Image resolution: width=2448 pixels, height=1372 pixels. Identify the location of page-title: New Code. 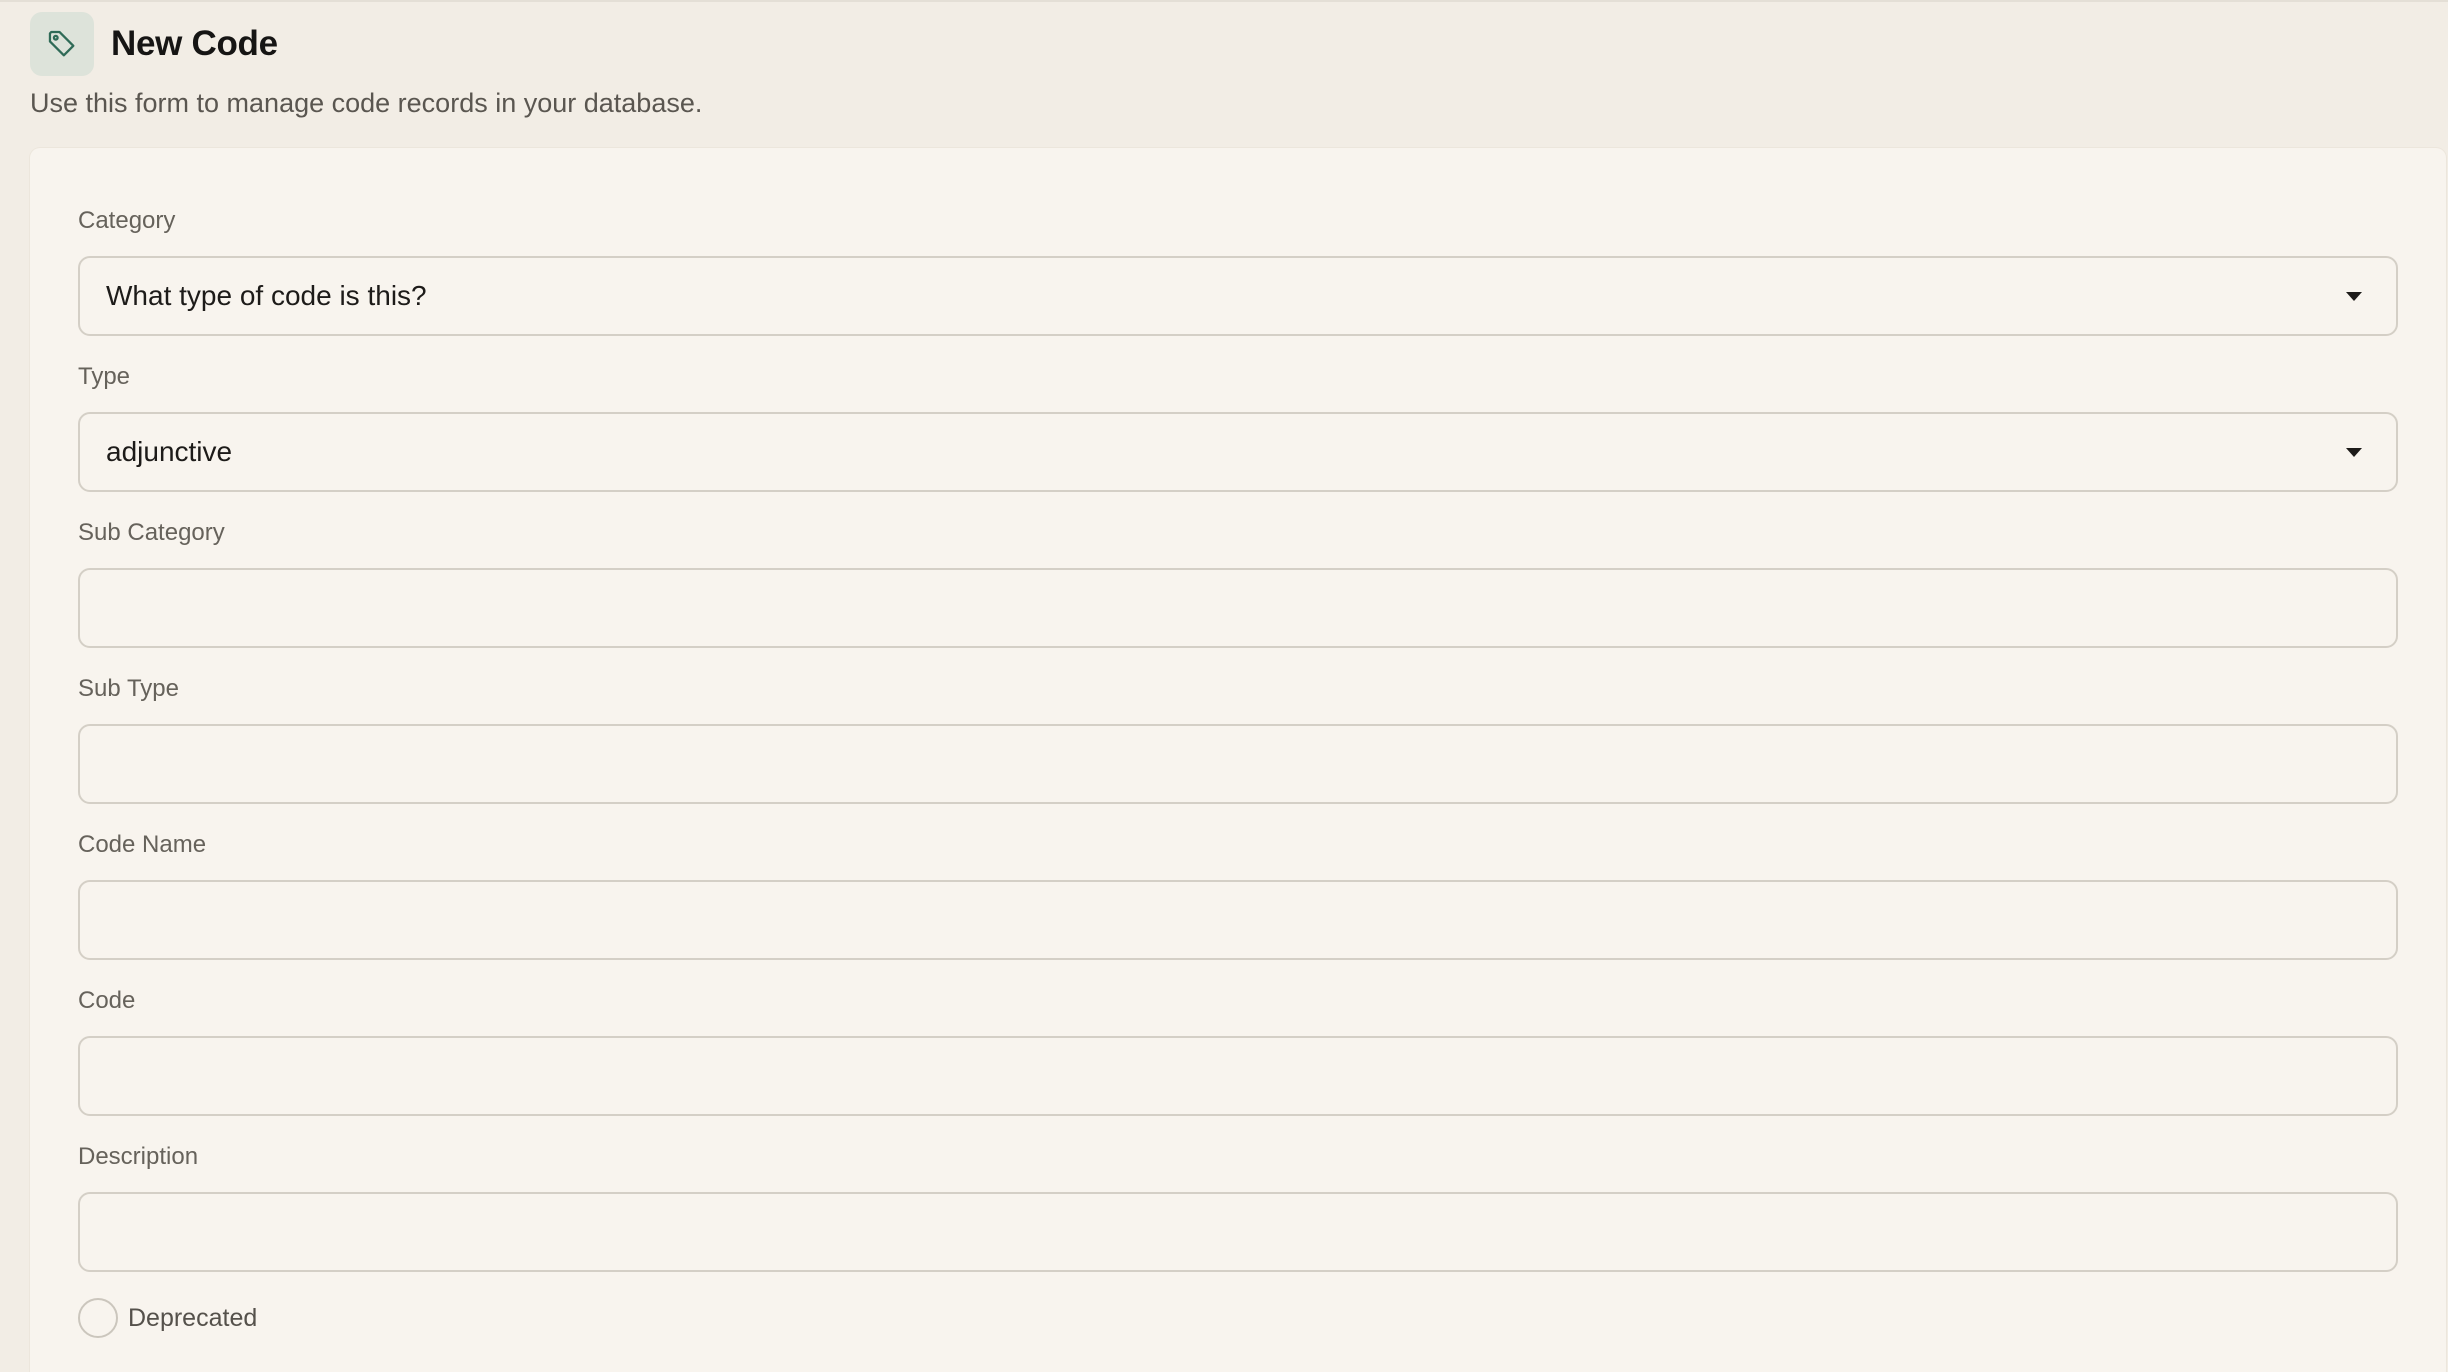
(194, 43).